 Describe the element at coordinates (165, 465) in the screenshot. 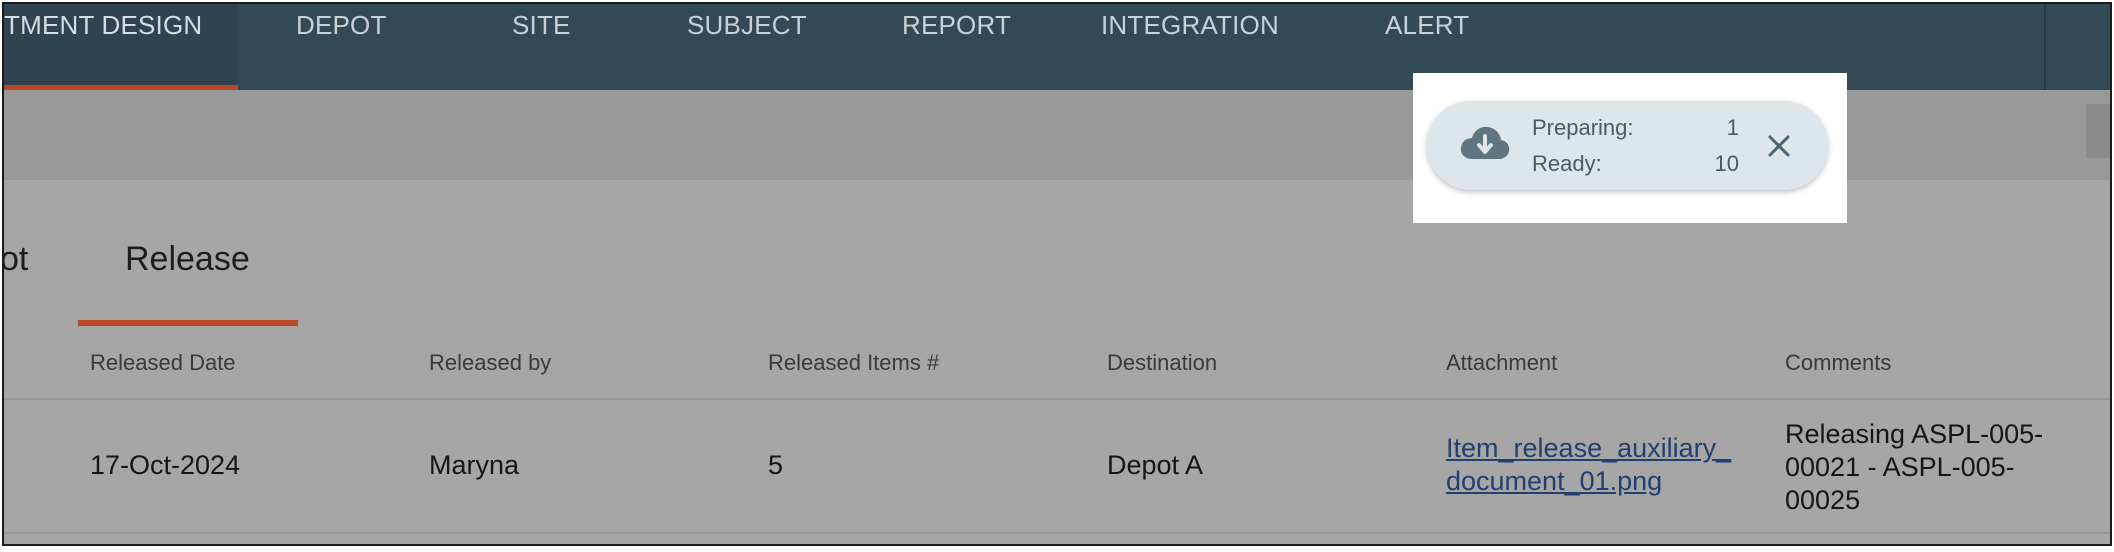

I see `cell-released-date: 17-Oct-2024` at that location.